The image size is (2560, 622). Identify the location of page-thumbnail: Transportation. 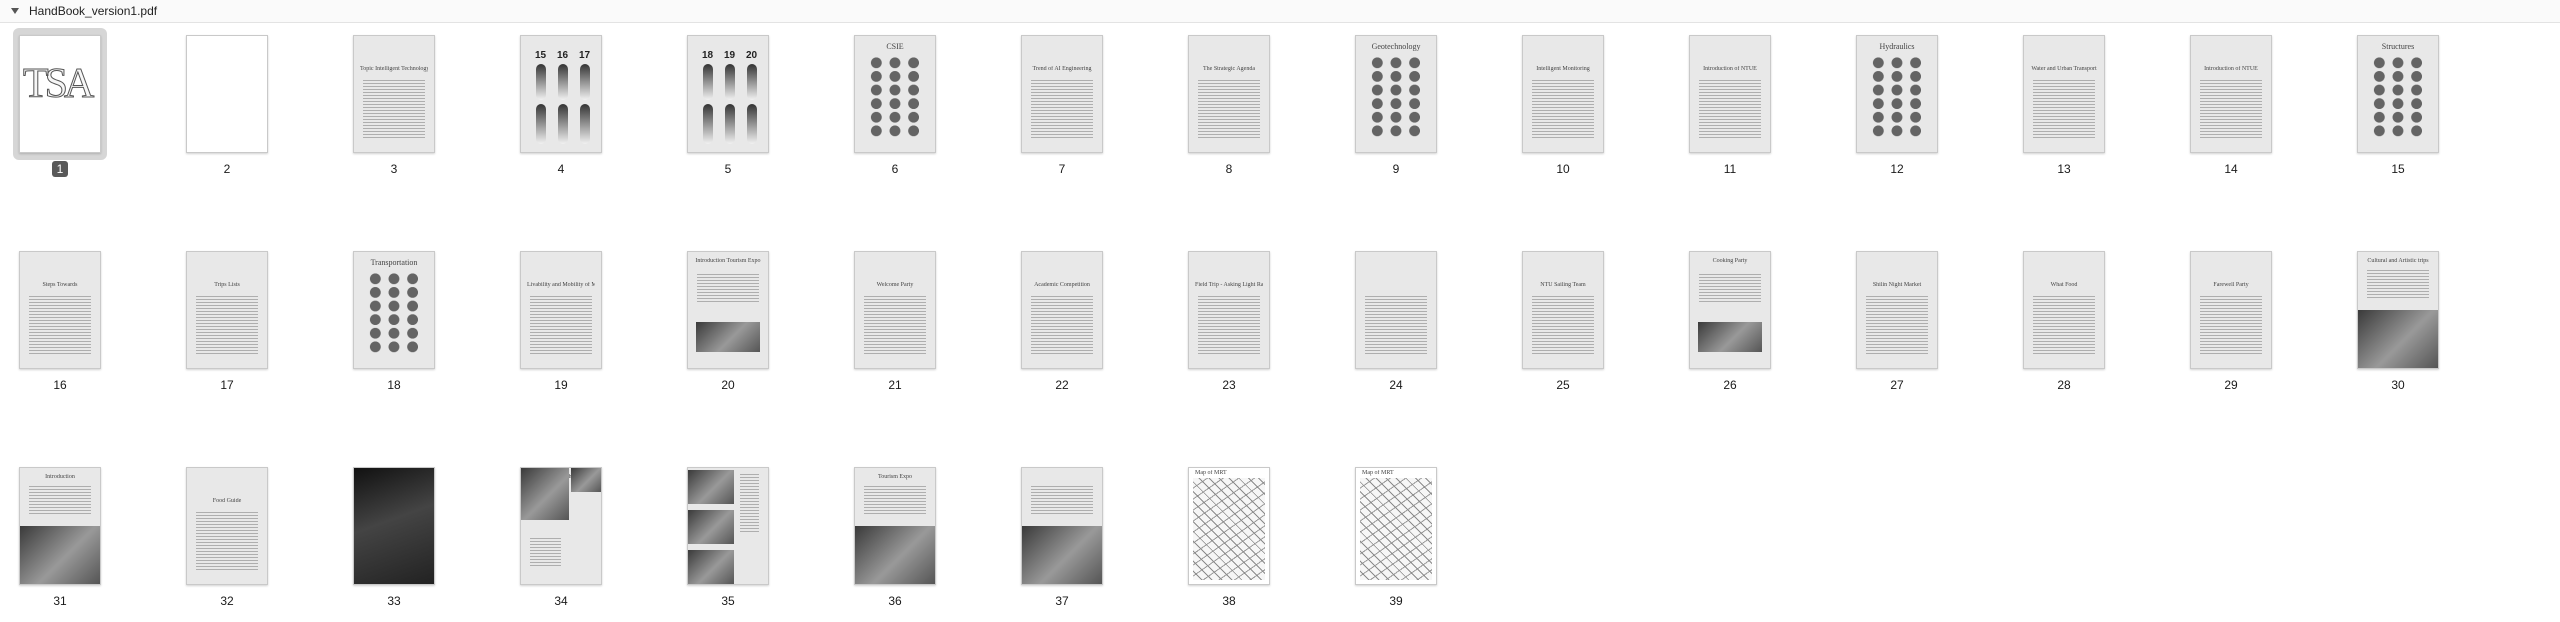
(394, 310).